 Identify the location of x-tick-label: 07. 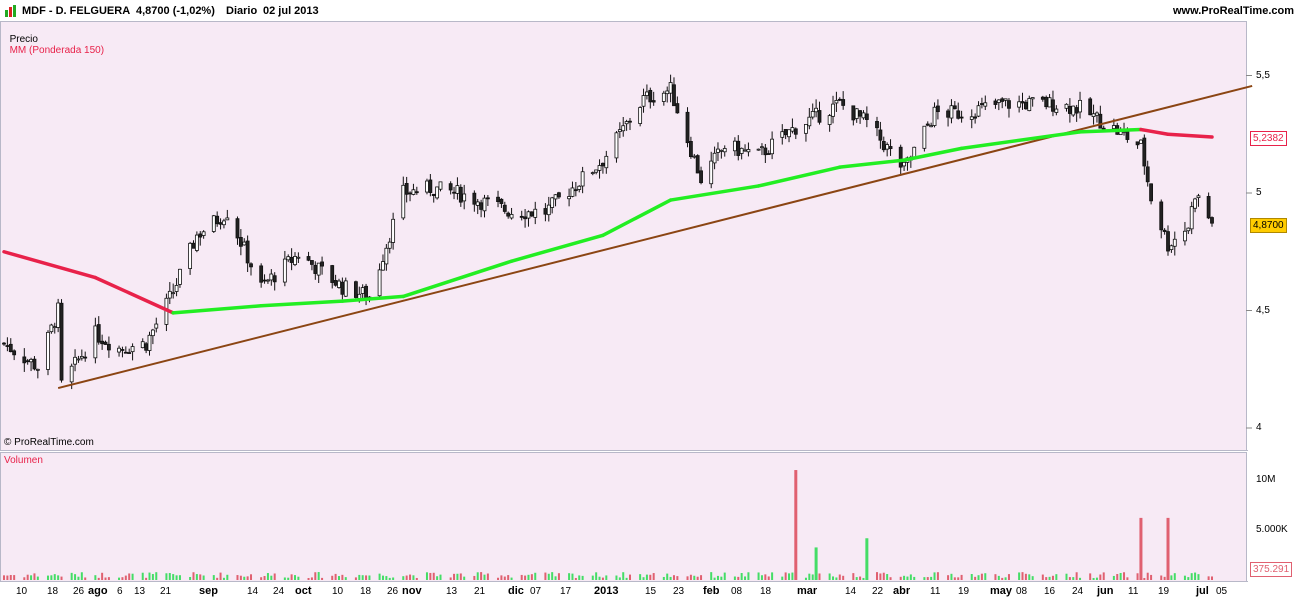
(536, 591).